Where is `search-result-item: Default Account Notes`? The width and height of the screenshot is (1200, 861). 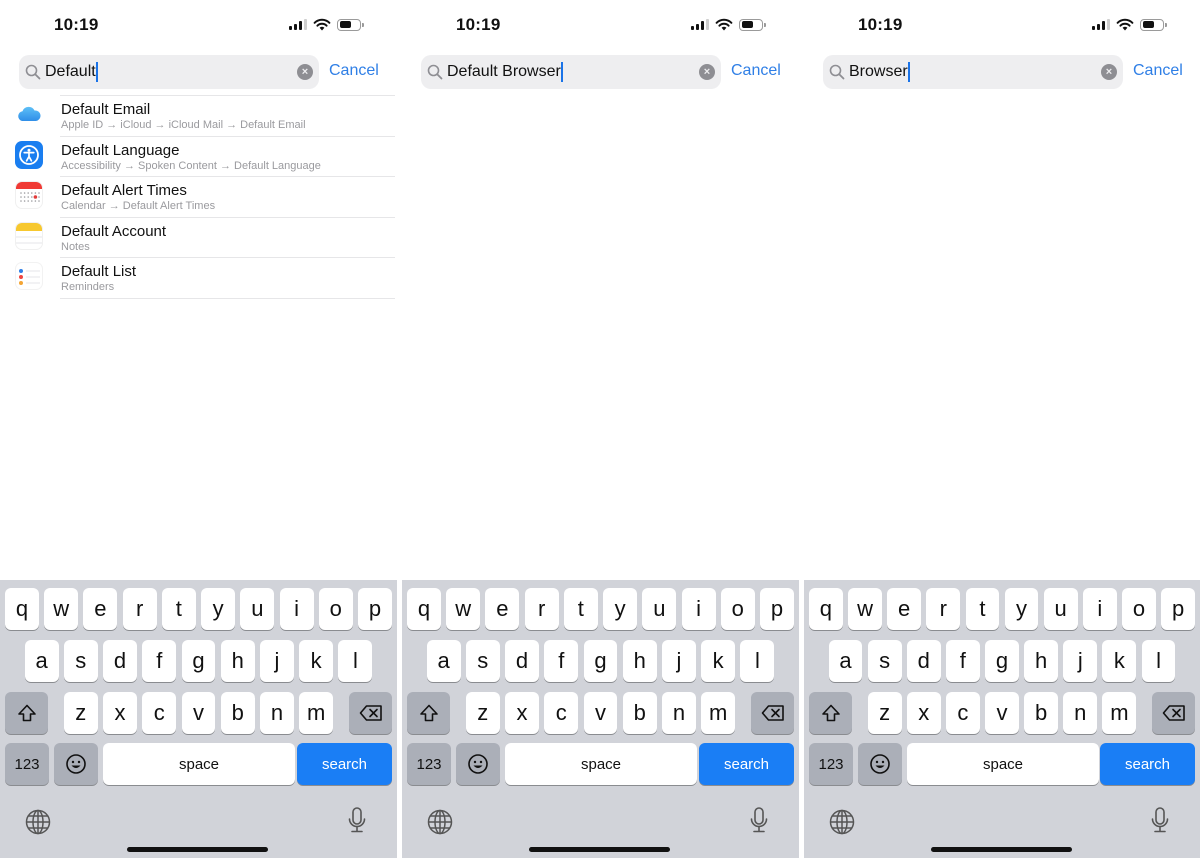 search-result-item: Default Account Notes is located at coordinates (198, 237).